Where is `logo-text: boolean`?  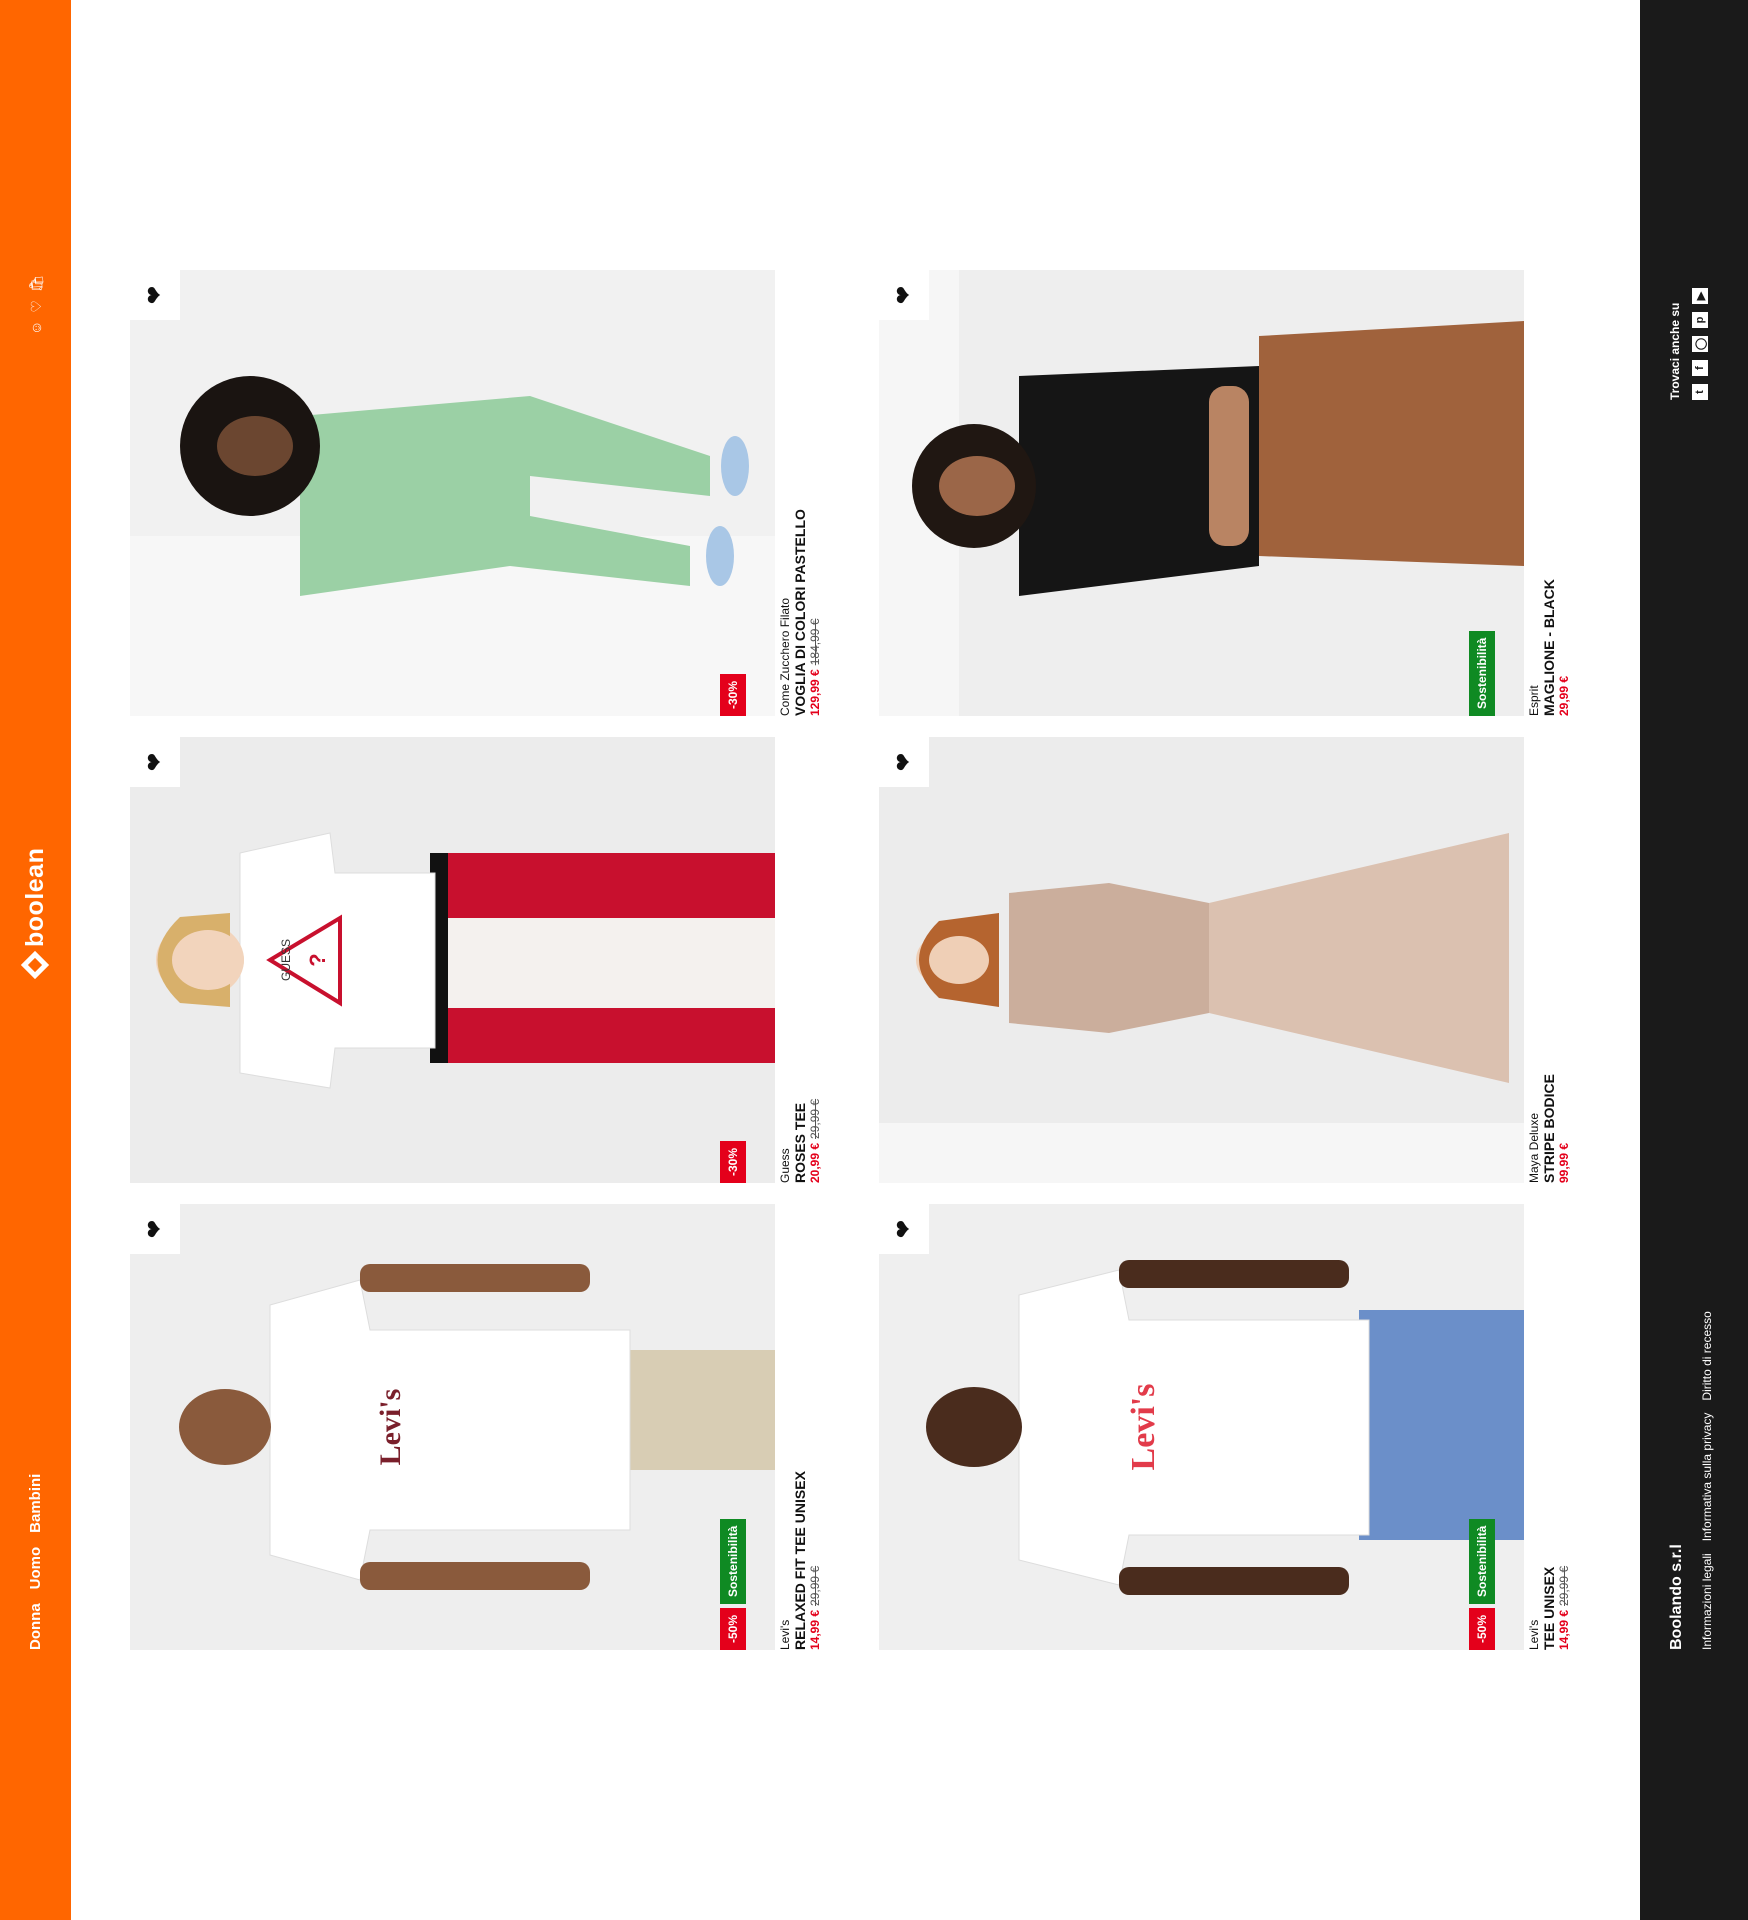
logo-text: boolean is located at coordinates (34, 897).